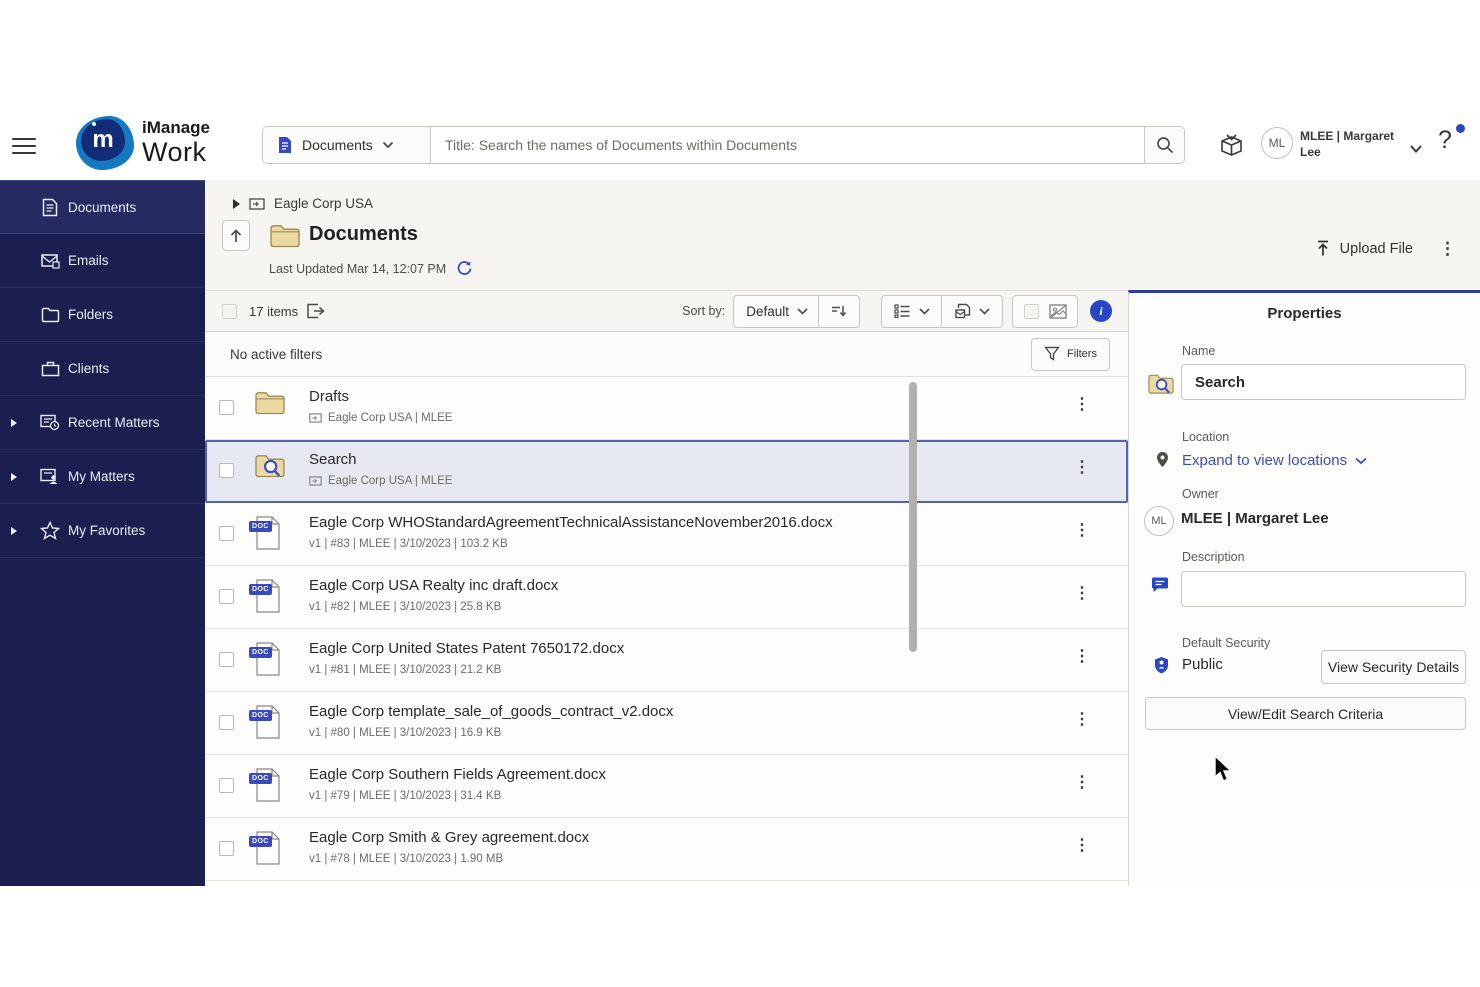  I want to click on help-button: ?, so click(1445, 140).